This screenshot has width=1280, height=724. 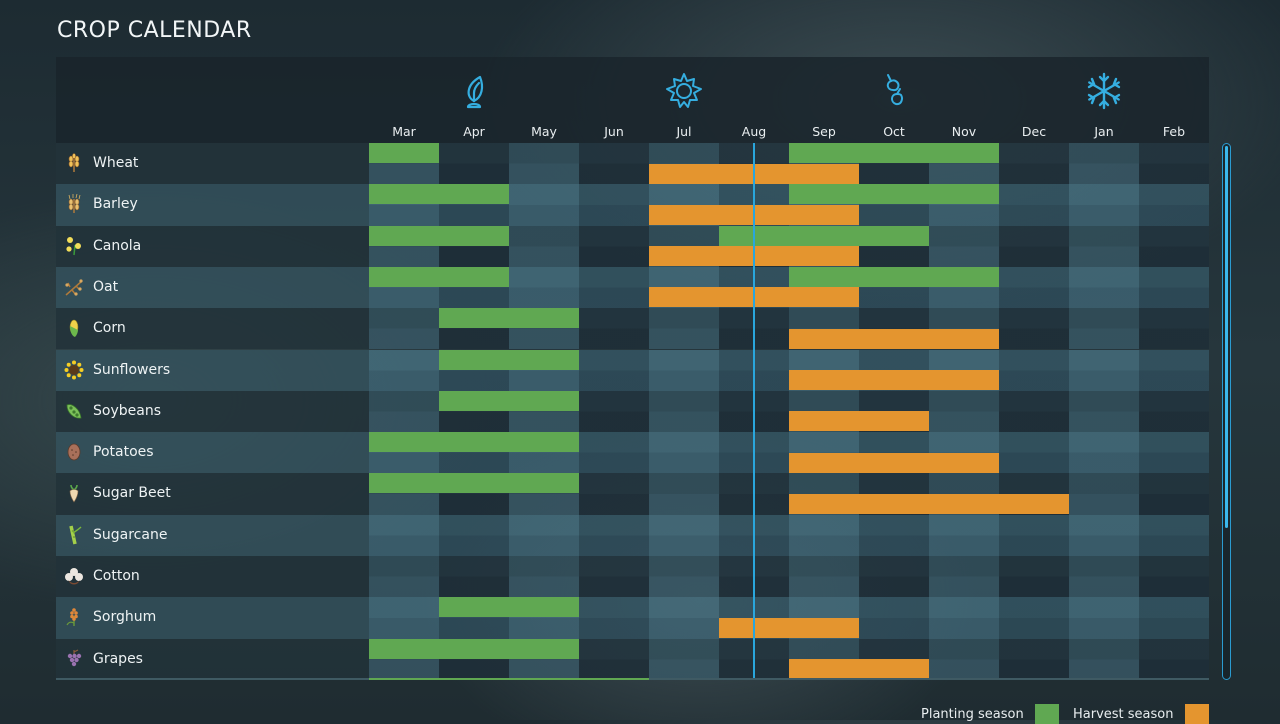 I want to click on sun-icon, so click(x=684, y=91).